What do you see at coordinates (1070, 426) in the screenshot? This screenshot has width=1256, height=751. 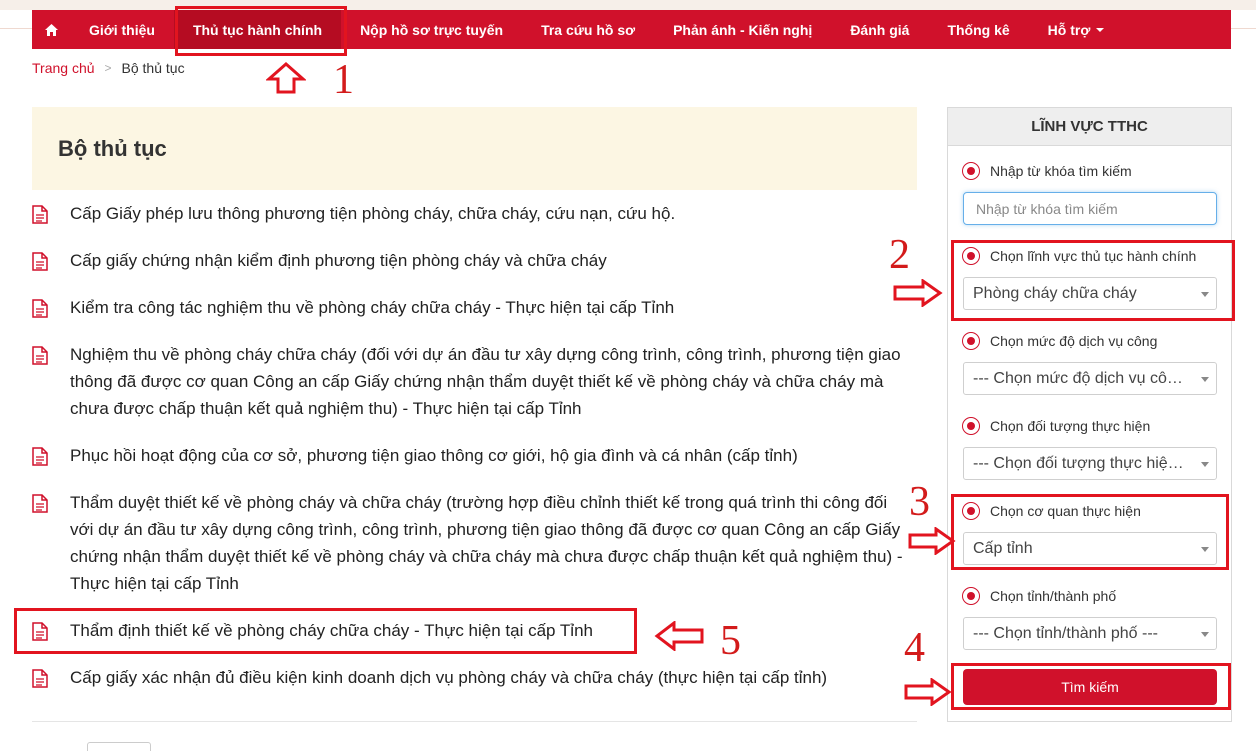 I see `radio-target-label: Chọn đối tượng thực hiện` at bounding box center [1070, 426].